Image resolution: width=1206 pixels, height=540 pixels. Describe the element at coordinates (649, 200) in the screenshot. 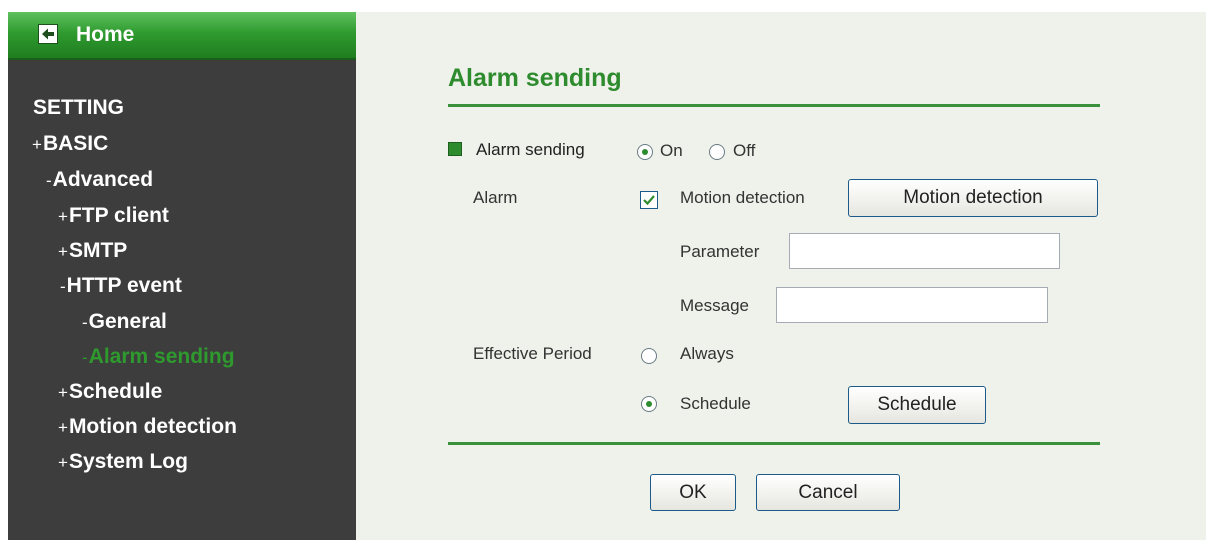

I see `motion-detection-checkbox` at that location.